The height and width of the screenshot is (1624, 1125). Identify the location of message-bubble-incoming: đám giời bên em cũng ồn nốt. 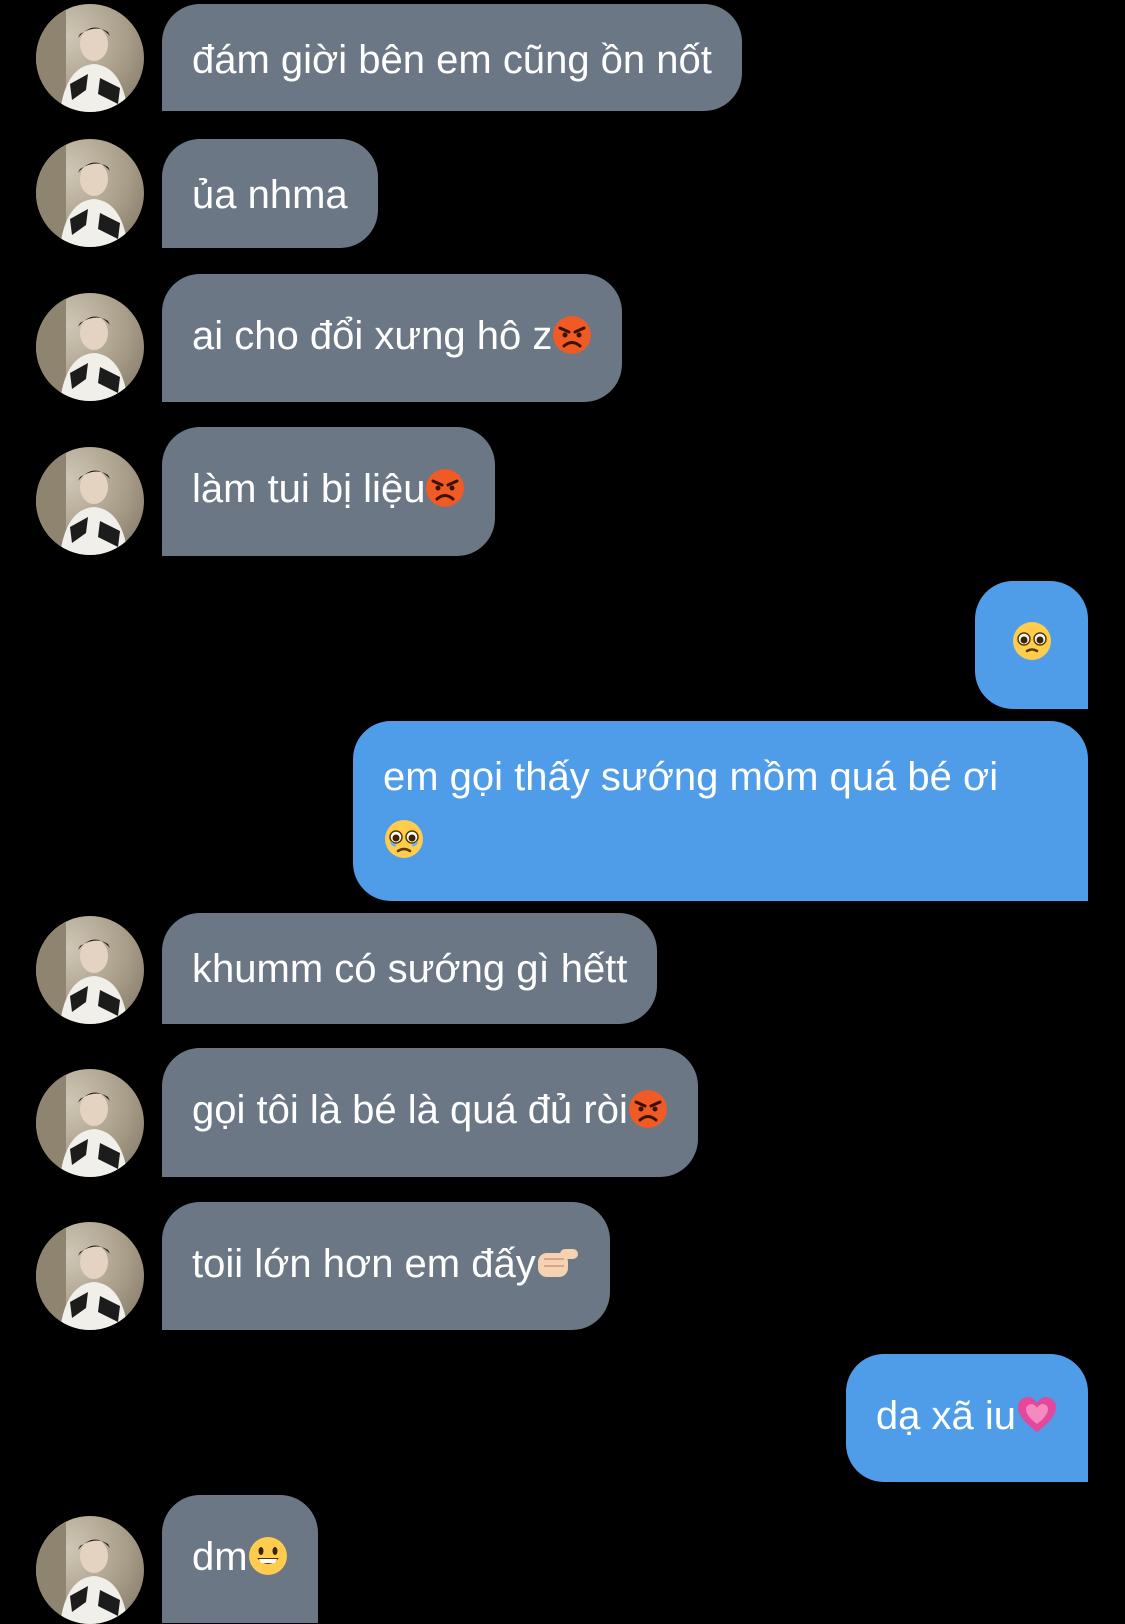
(452, 57).